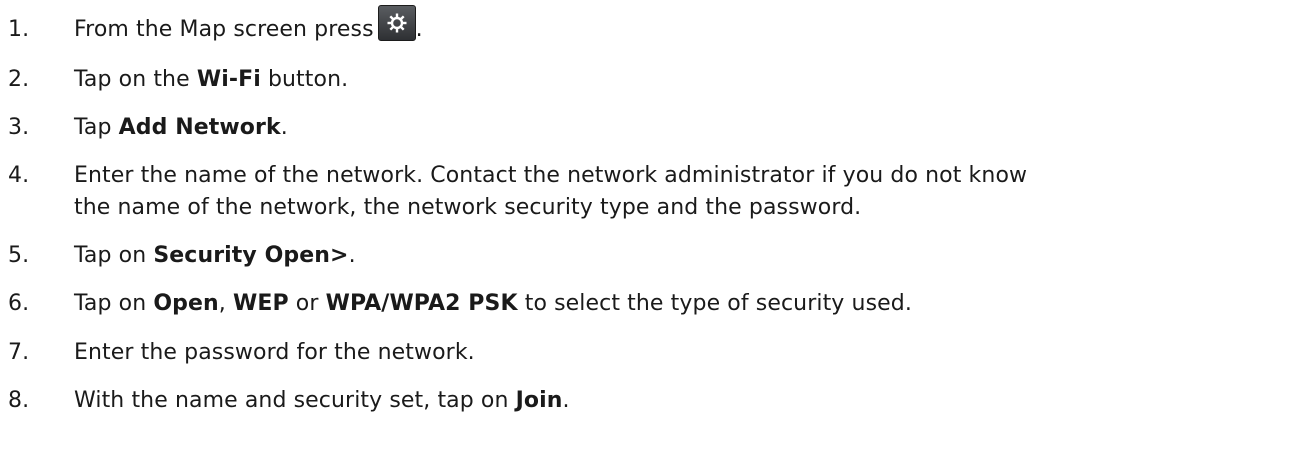 Image resolution: width=1293 pixels, height=457 pixels. Describe the element at coordinates (135, 79) in the screenshot. I see `step-text-part: Tap on the` at that location.